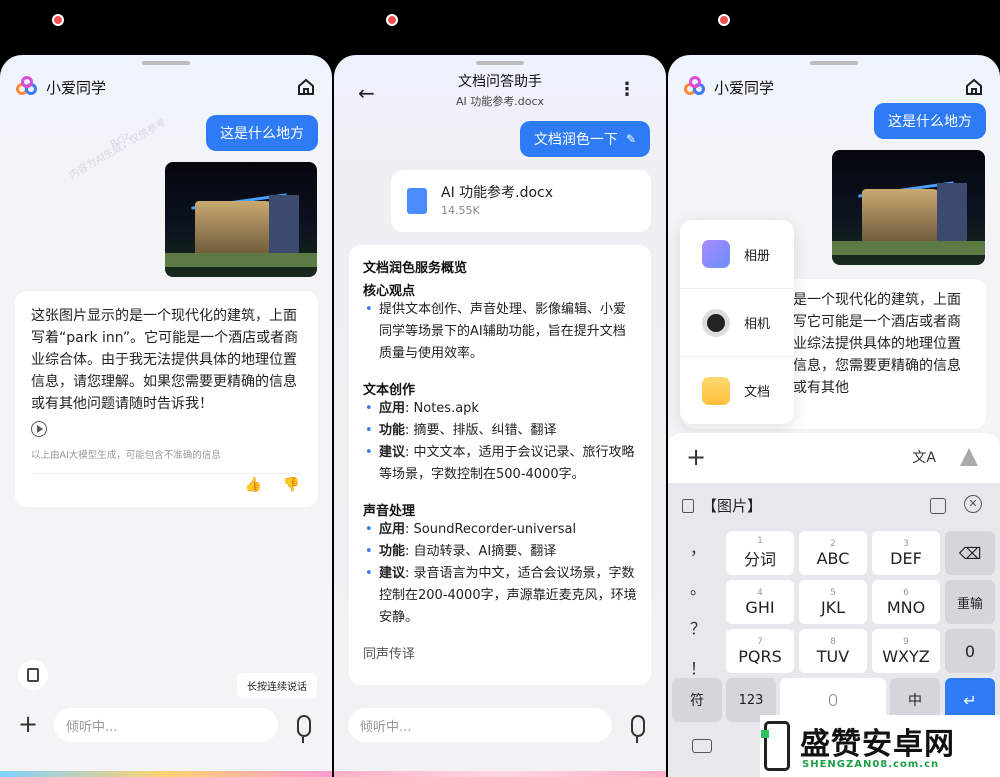  I want to click on section-title: 同声传译, so click(389, 654).